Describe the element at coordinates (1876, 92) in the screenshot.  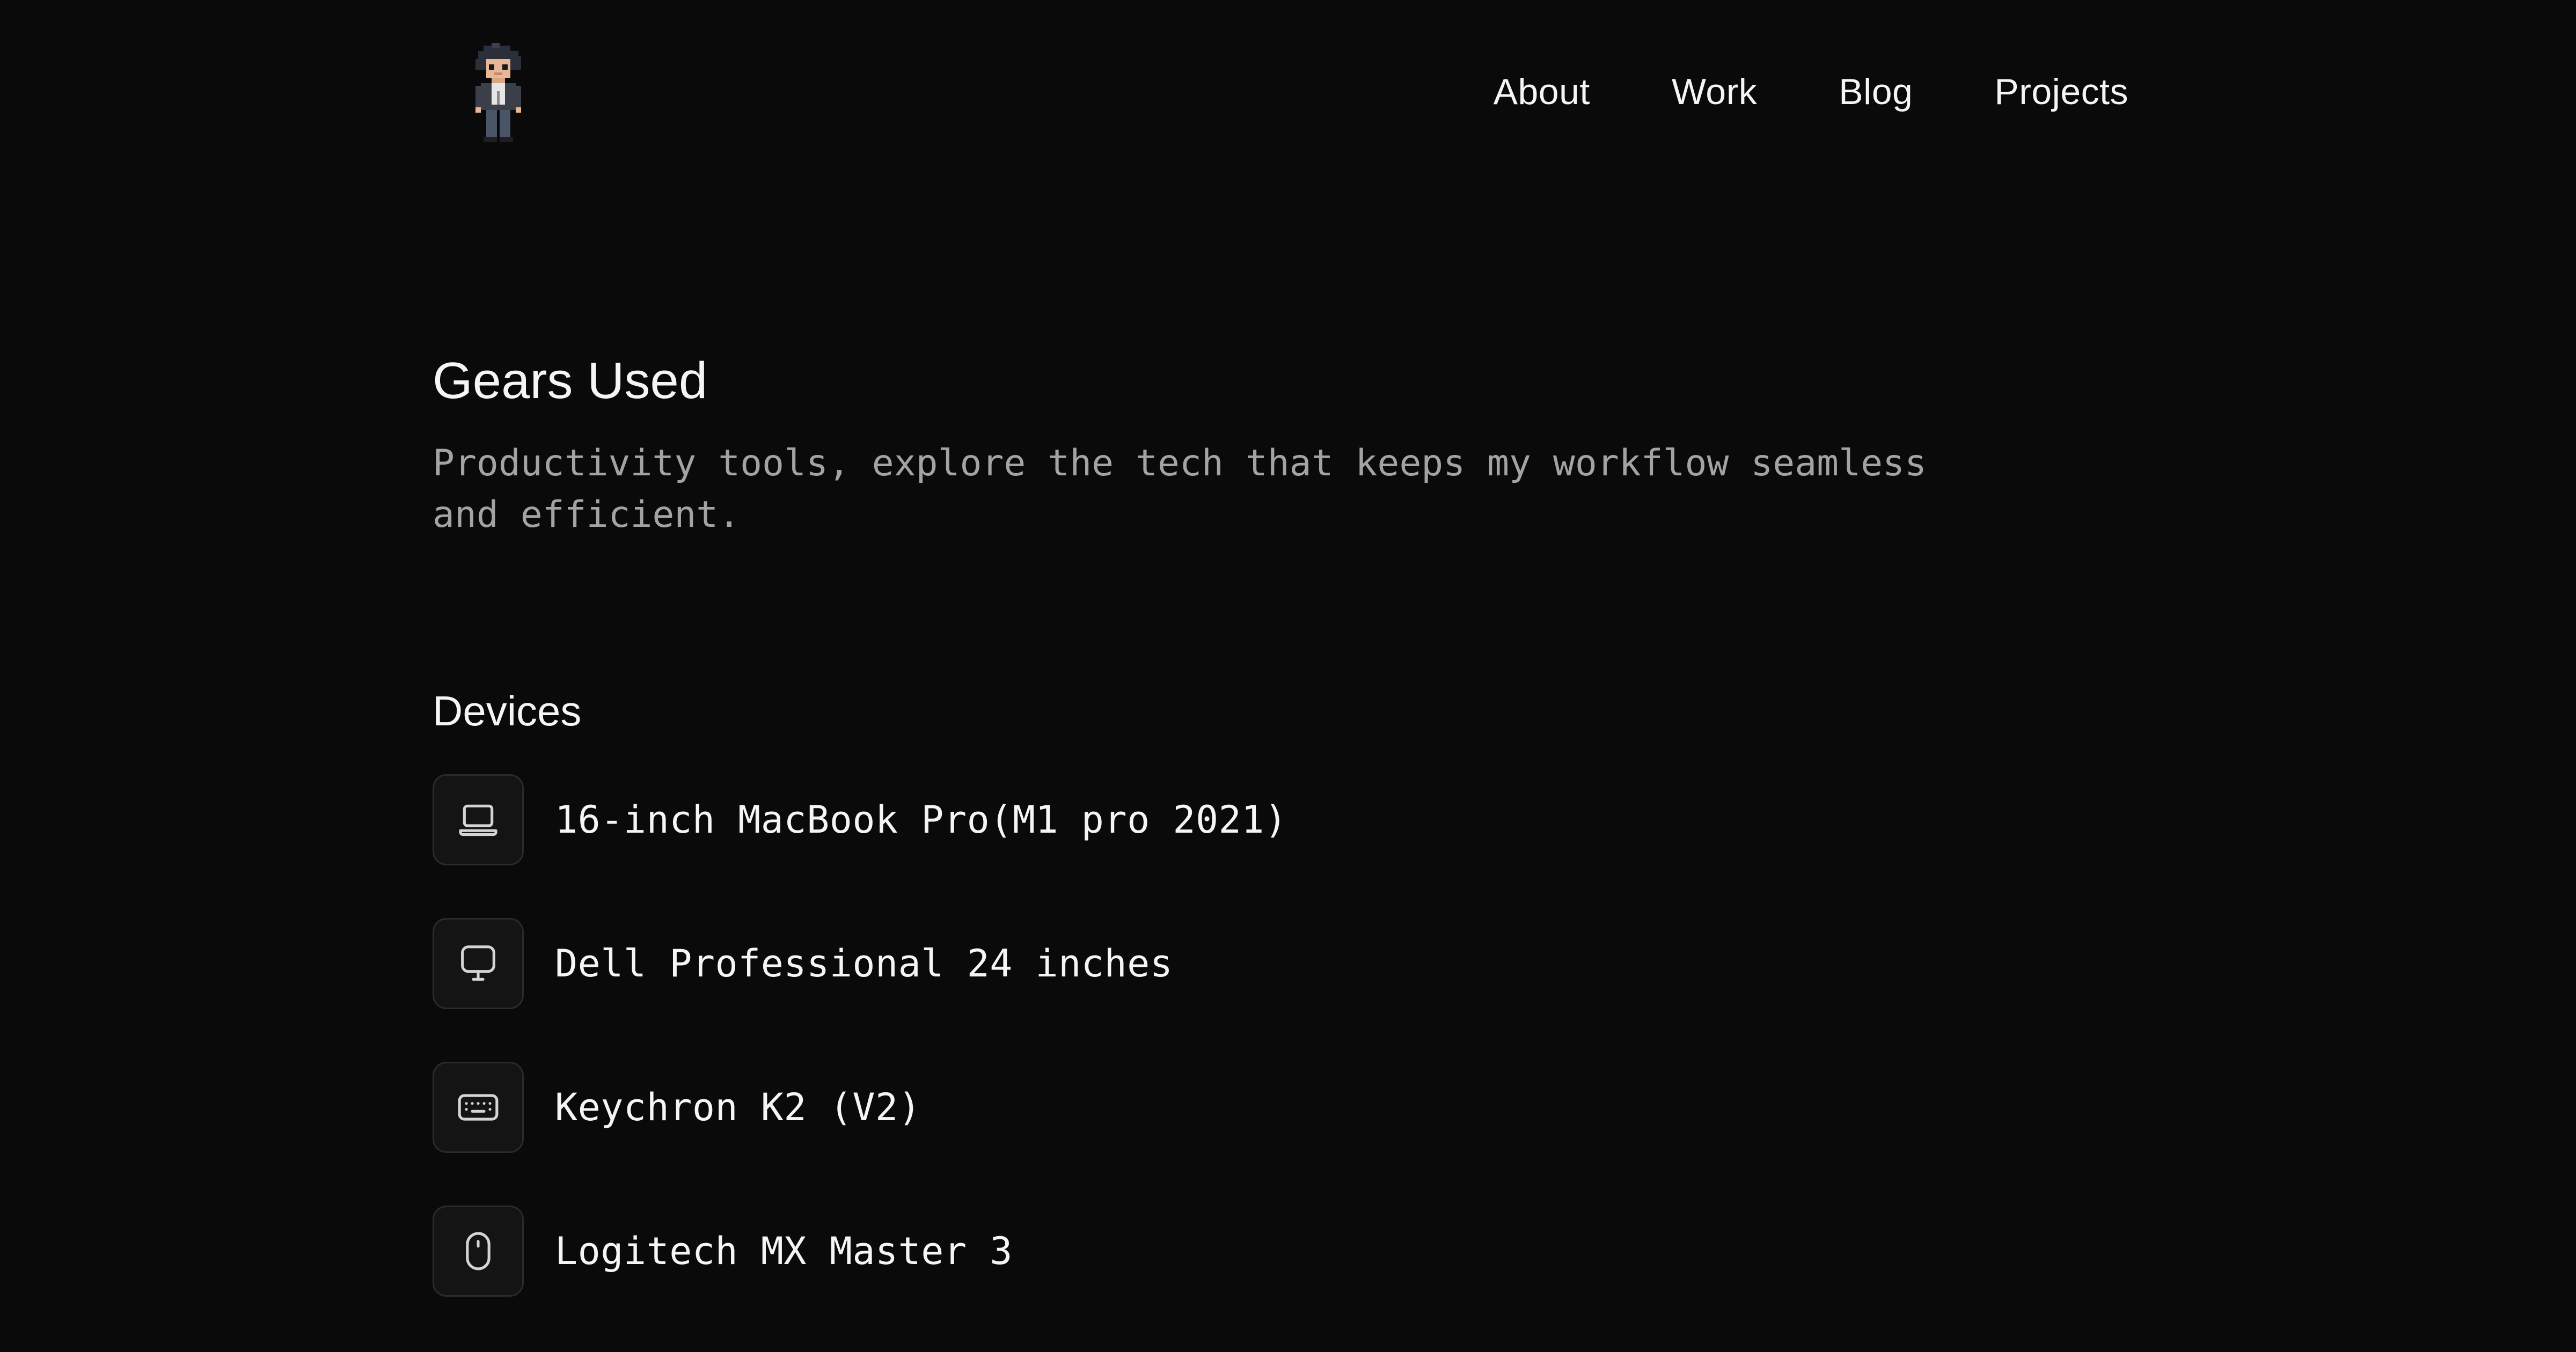
I see `nav-blog: Blog` at that location.